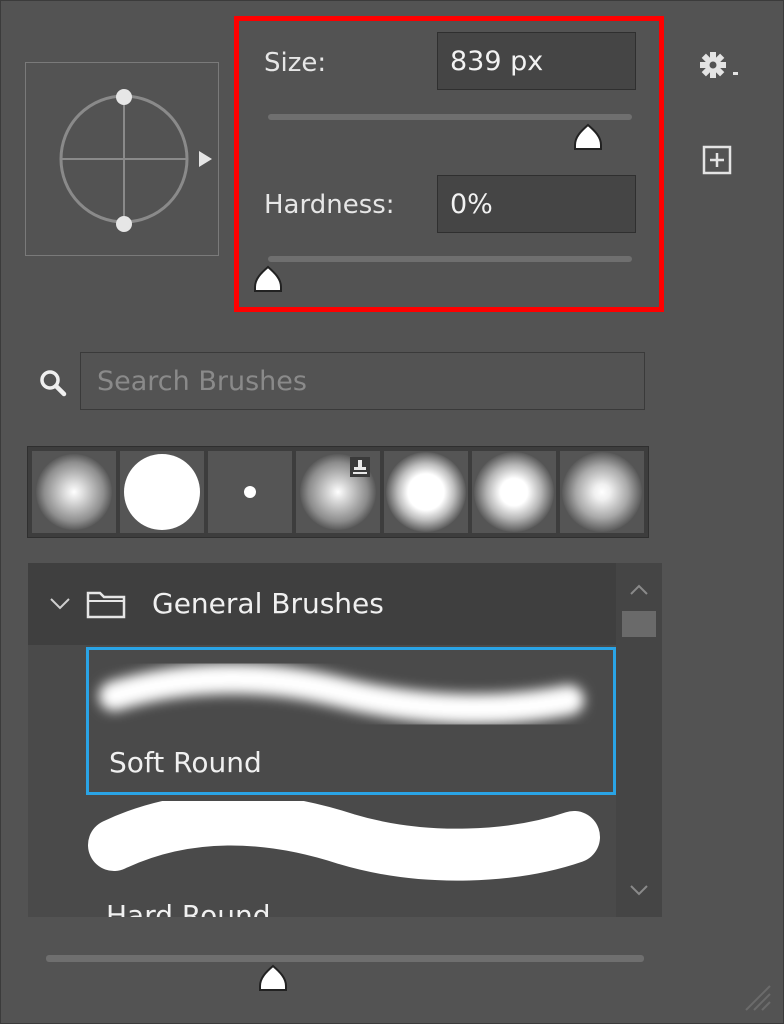 Image resolution: width=784 pixels, height=1024 pixels. I want to click on soft-round-stroke-preview, so click(341, 694).